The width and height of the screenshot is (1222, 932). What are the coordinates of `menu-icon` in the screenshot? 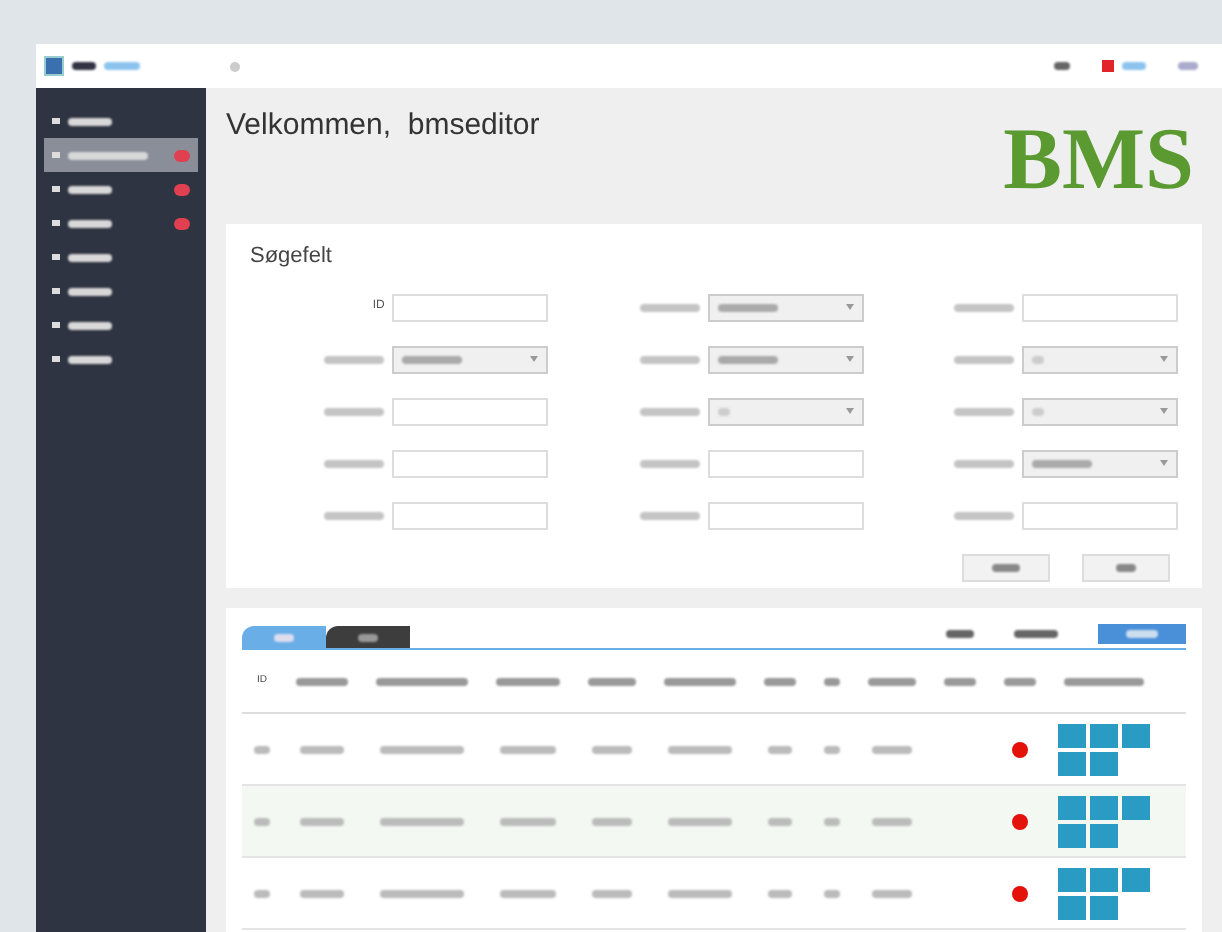 It's located at (235, 66).